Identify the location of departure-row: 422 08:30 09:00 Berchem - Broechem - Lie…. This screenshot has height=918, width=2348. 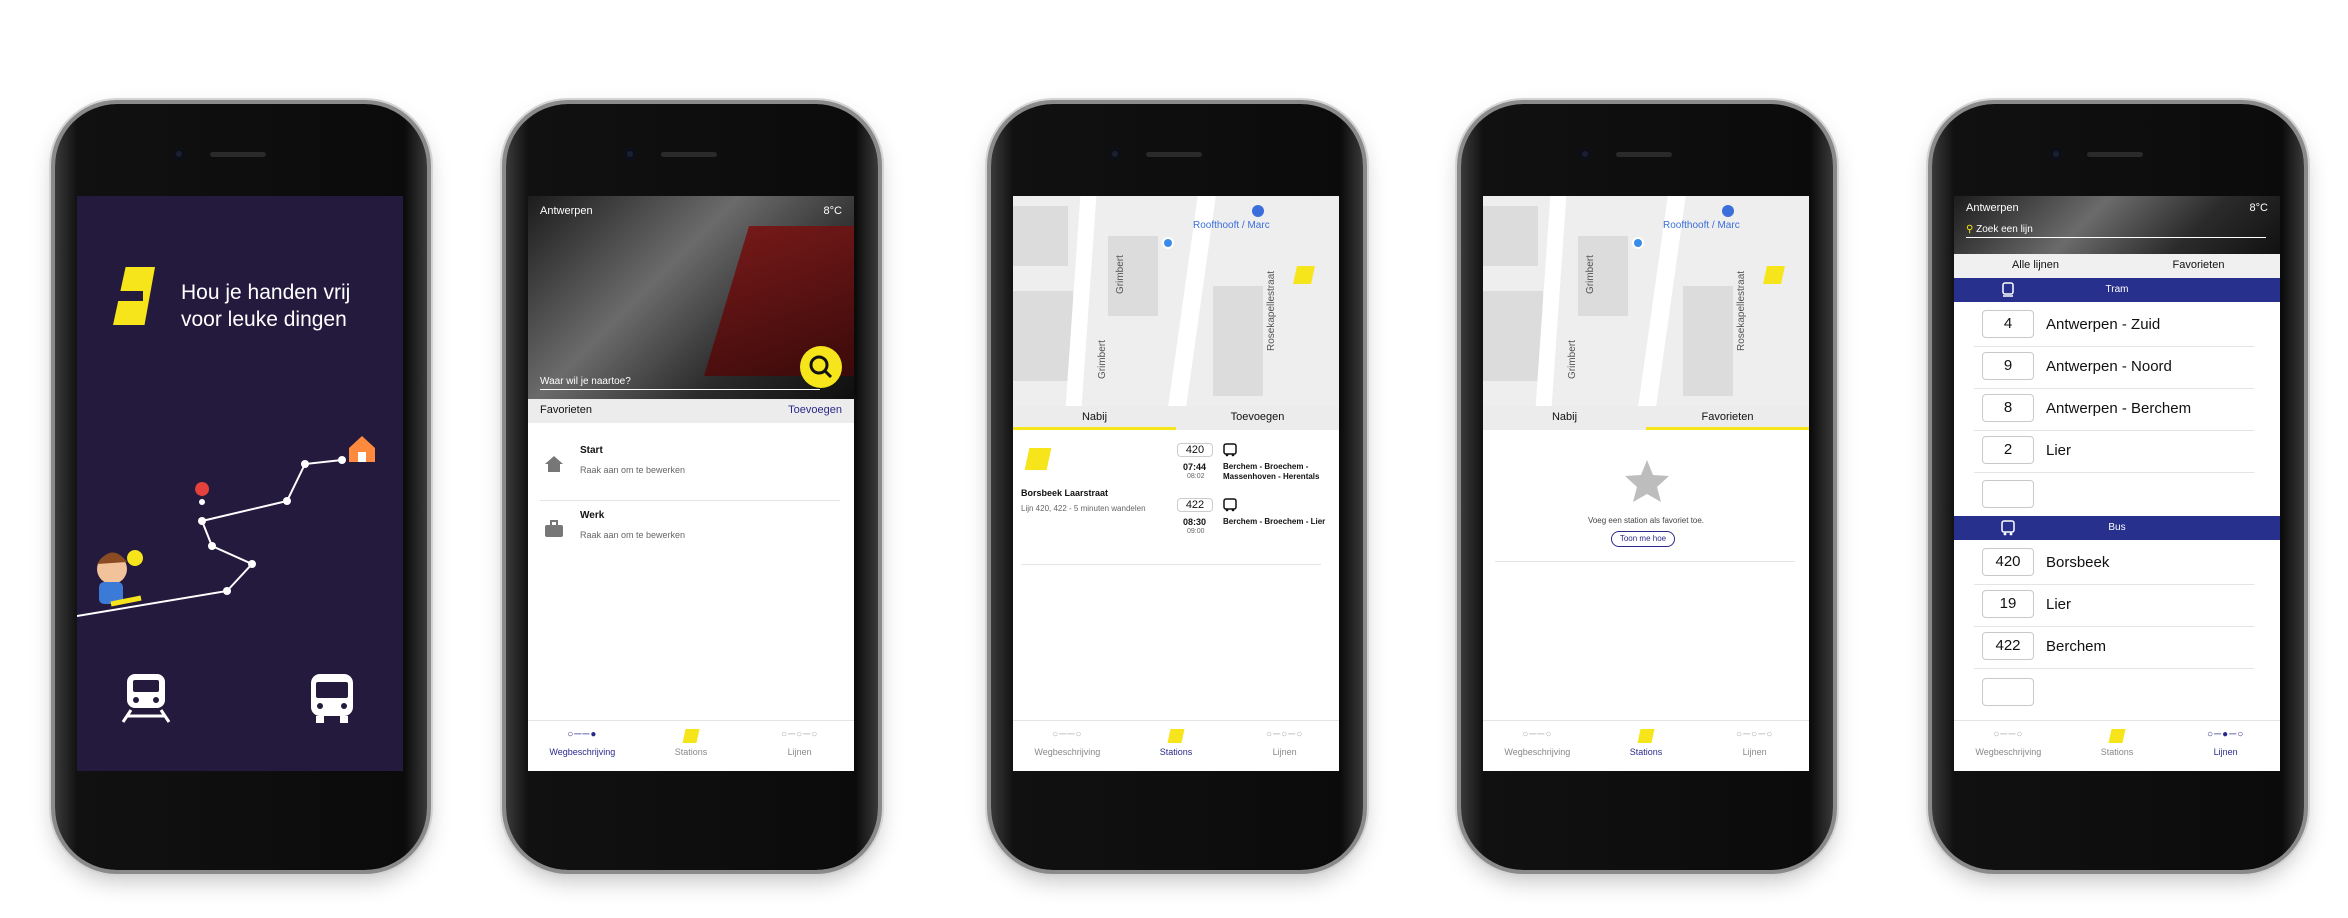
(1257, 523).